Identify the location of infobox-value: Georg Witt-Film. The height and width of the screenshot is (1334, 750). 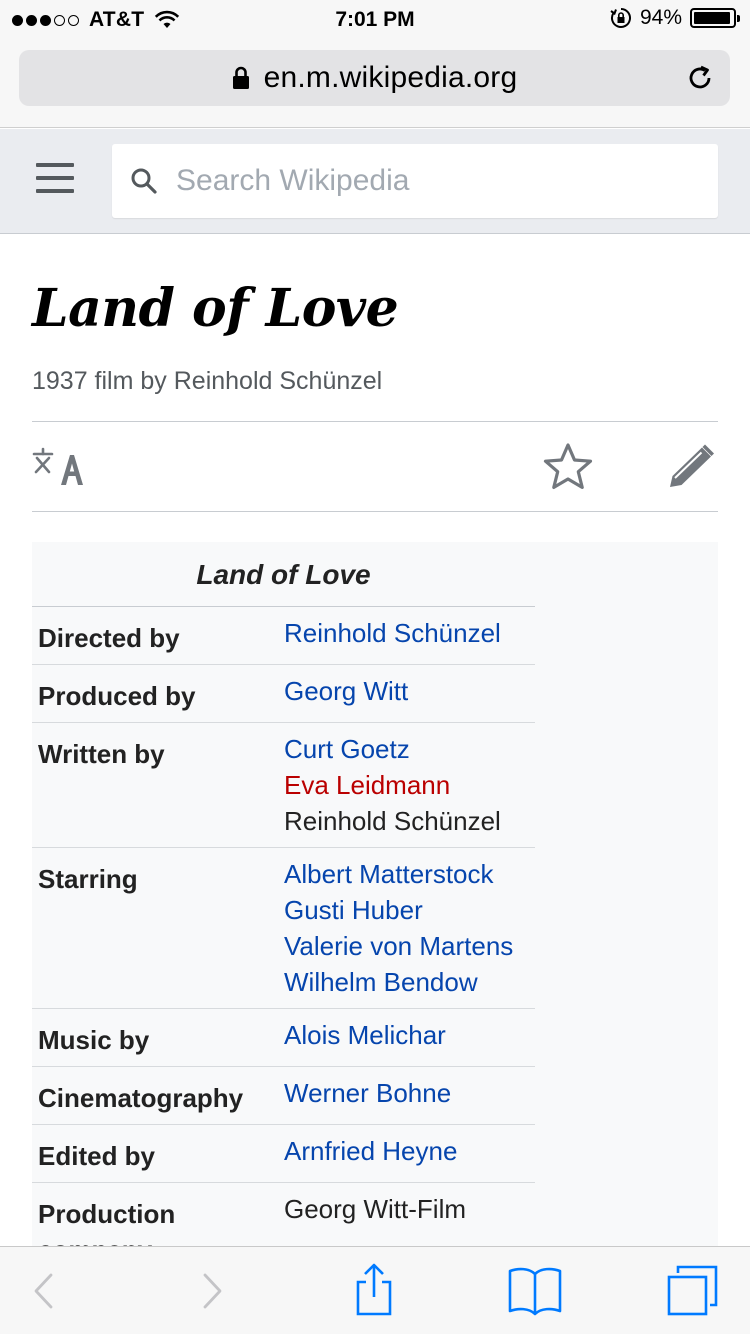
(375, 1209).